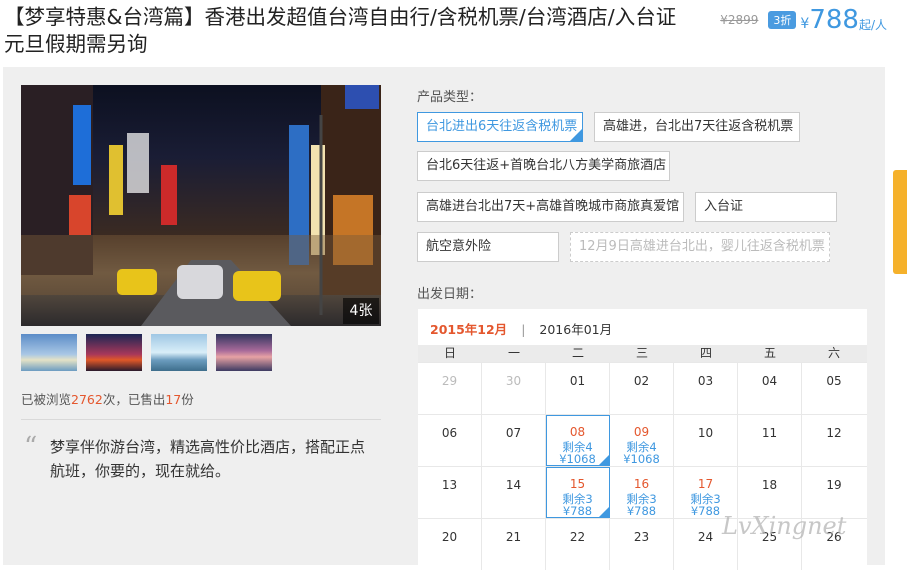 This screenshot has width=907, height=570. What do you see at coordinates (513, 353) in the screenshot?
I see `weekday-mon: 一` at bounding box center [513, 353].